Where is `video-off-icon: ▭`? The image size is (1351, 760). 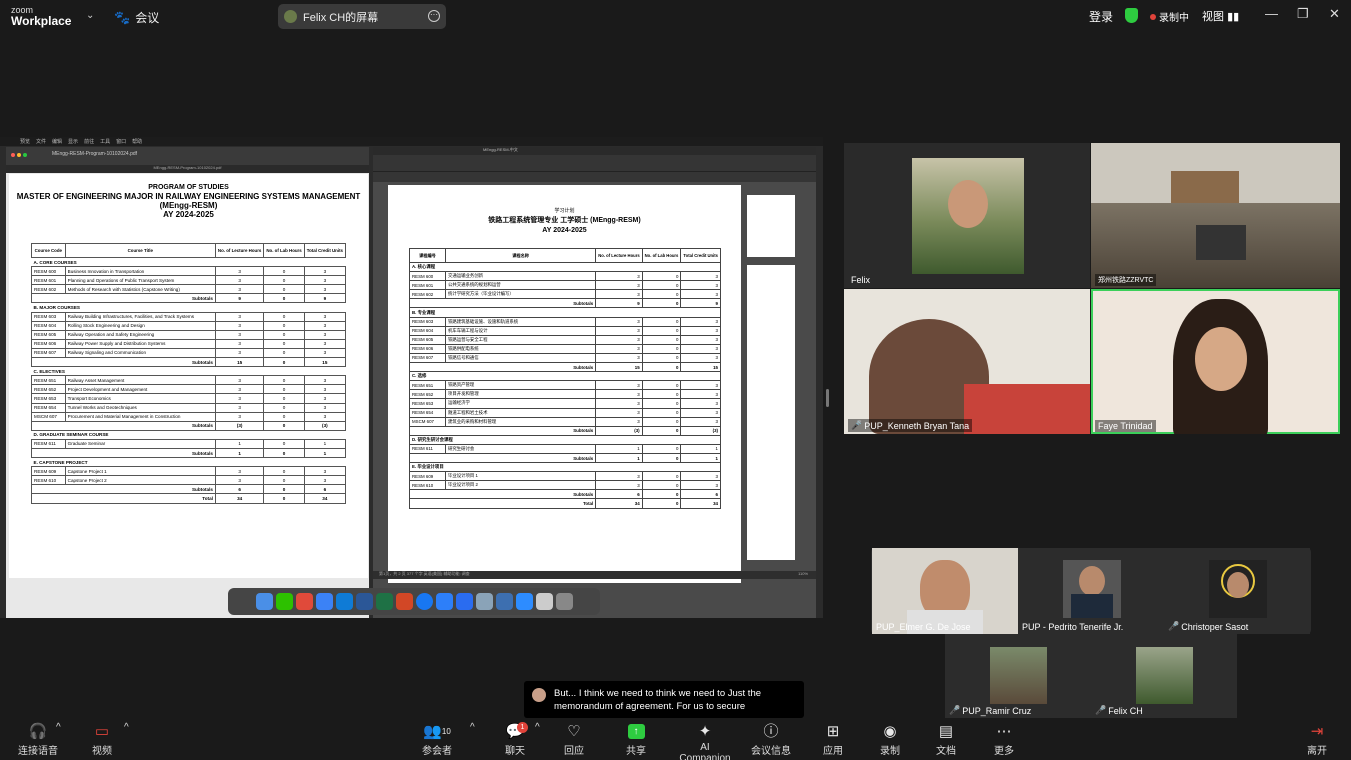
video-off-icon: ▭ is located at coordinates (102, 731).